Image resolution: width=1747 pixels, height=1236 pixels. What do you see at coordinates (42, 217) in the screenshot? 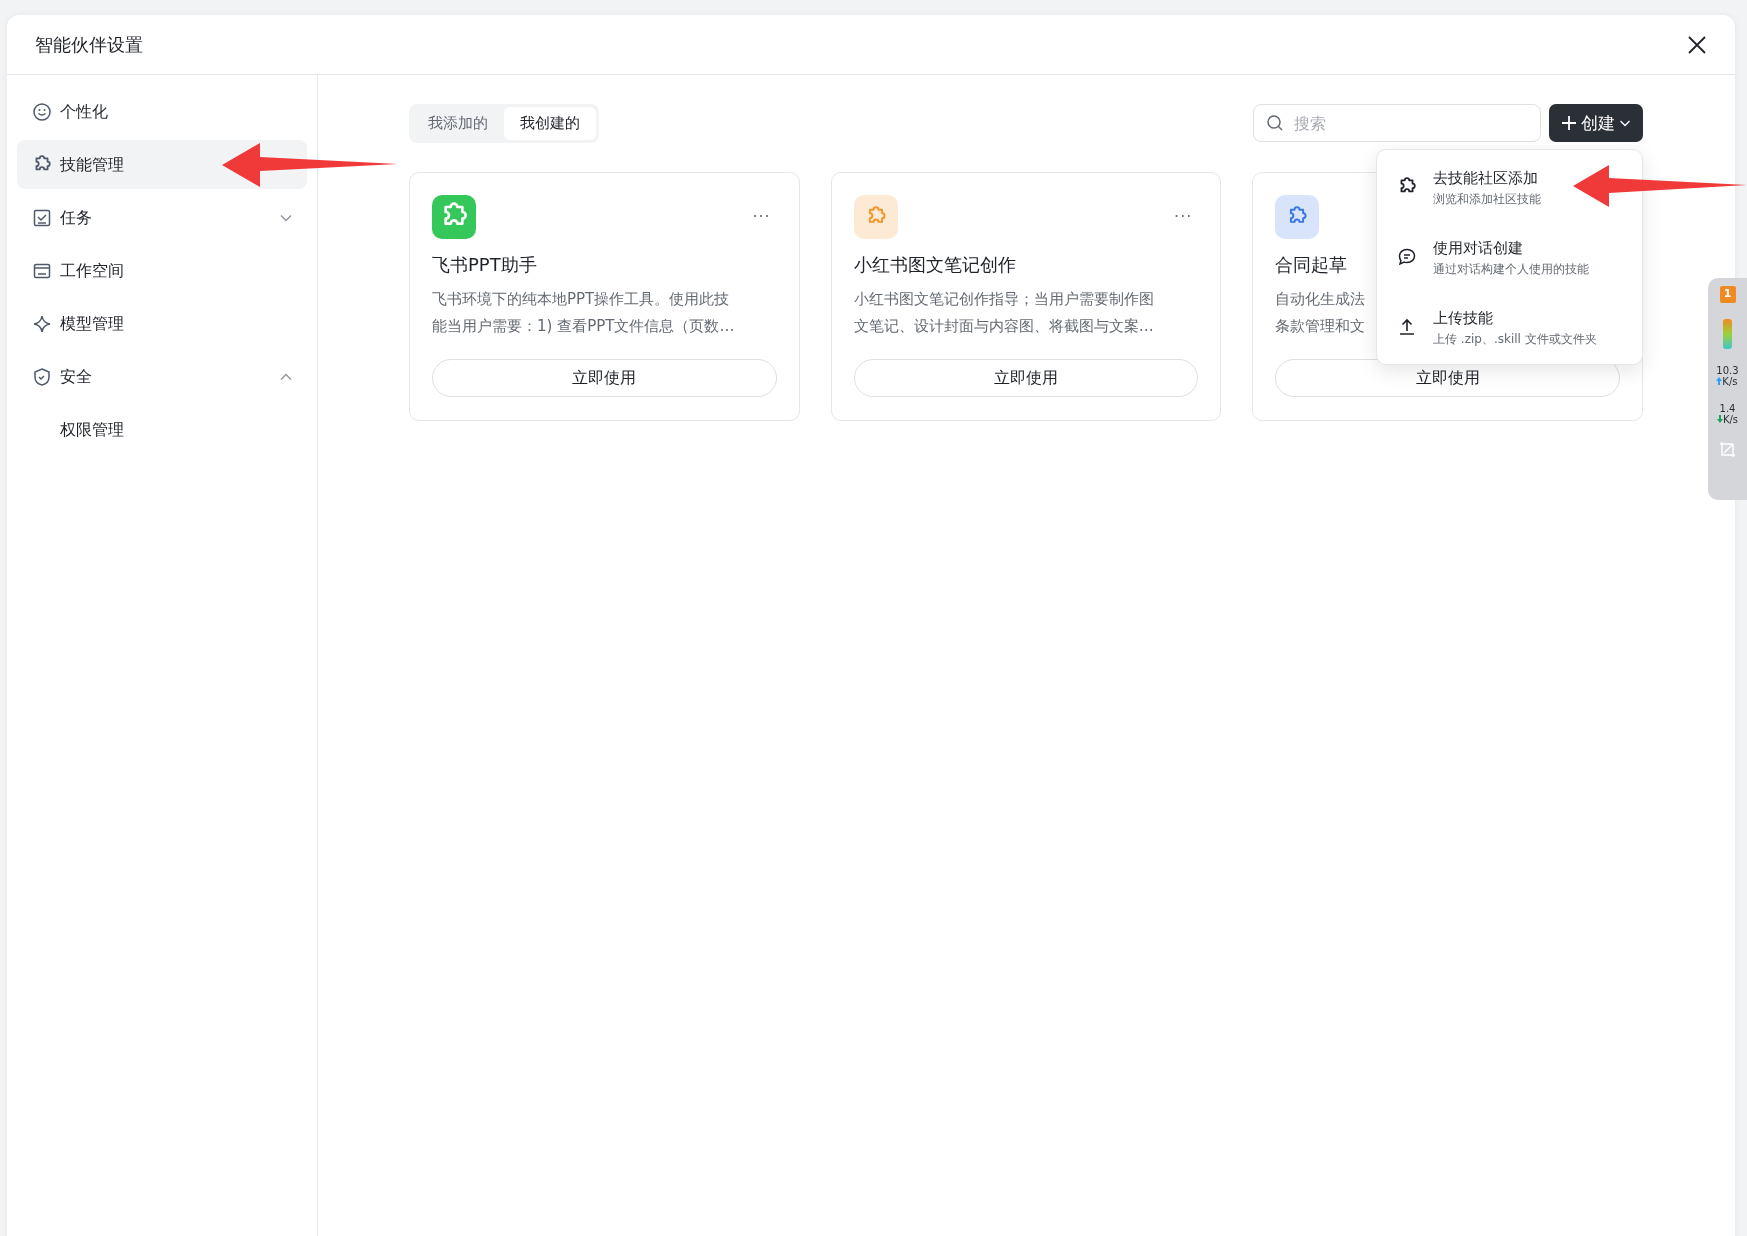
I see `checklist-icon` at bounding box center [42, 217].